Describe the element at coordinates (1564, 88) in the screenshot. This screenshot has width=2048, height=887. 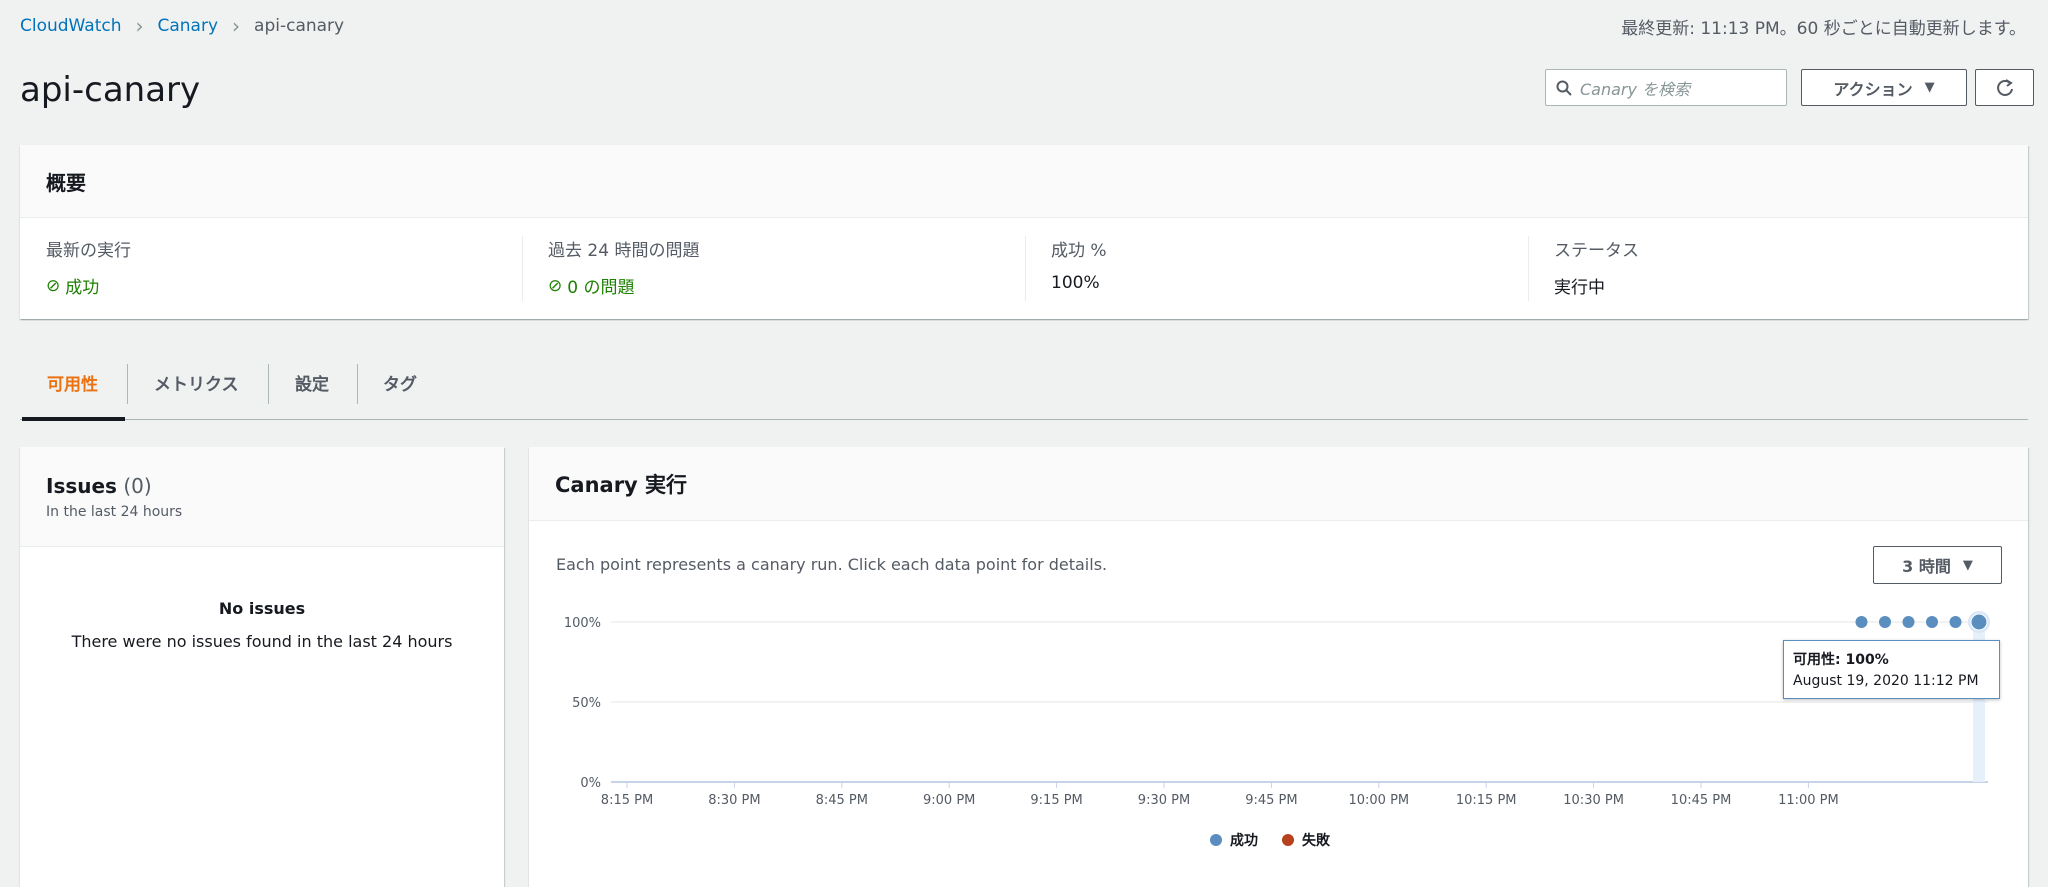
I see `search-icon` at that location.